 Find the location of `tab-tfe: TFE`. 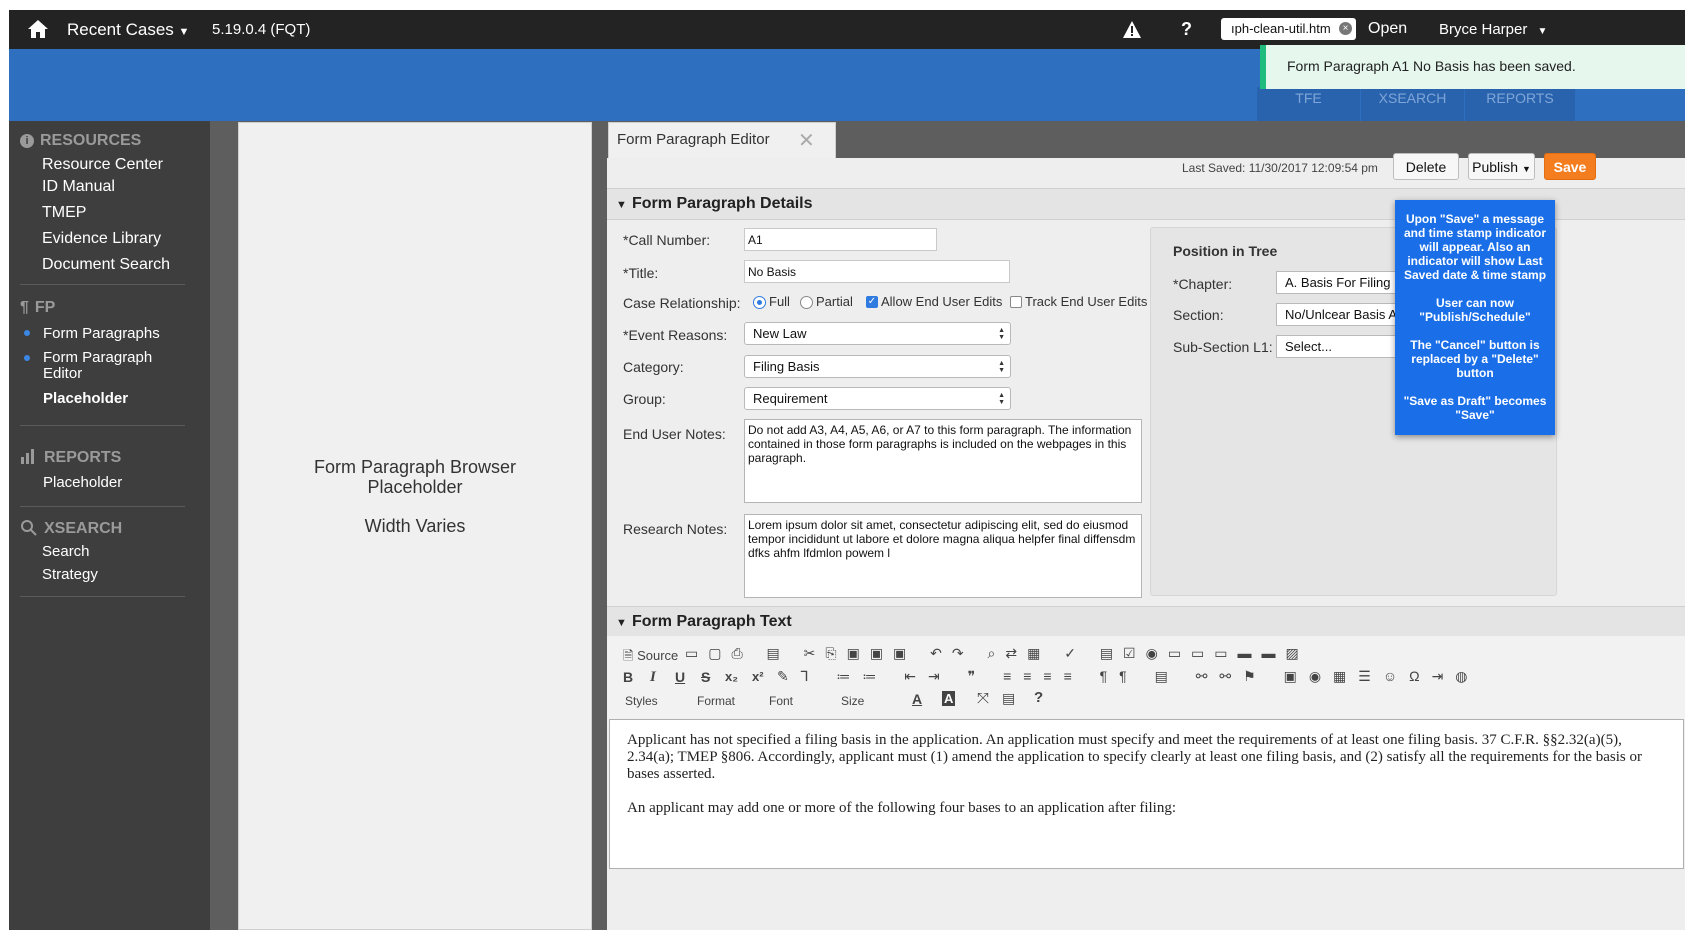

tab-tfe: TFE is located at coordinates (1308, 104).